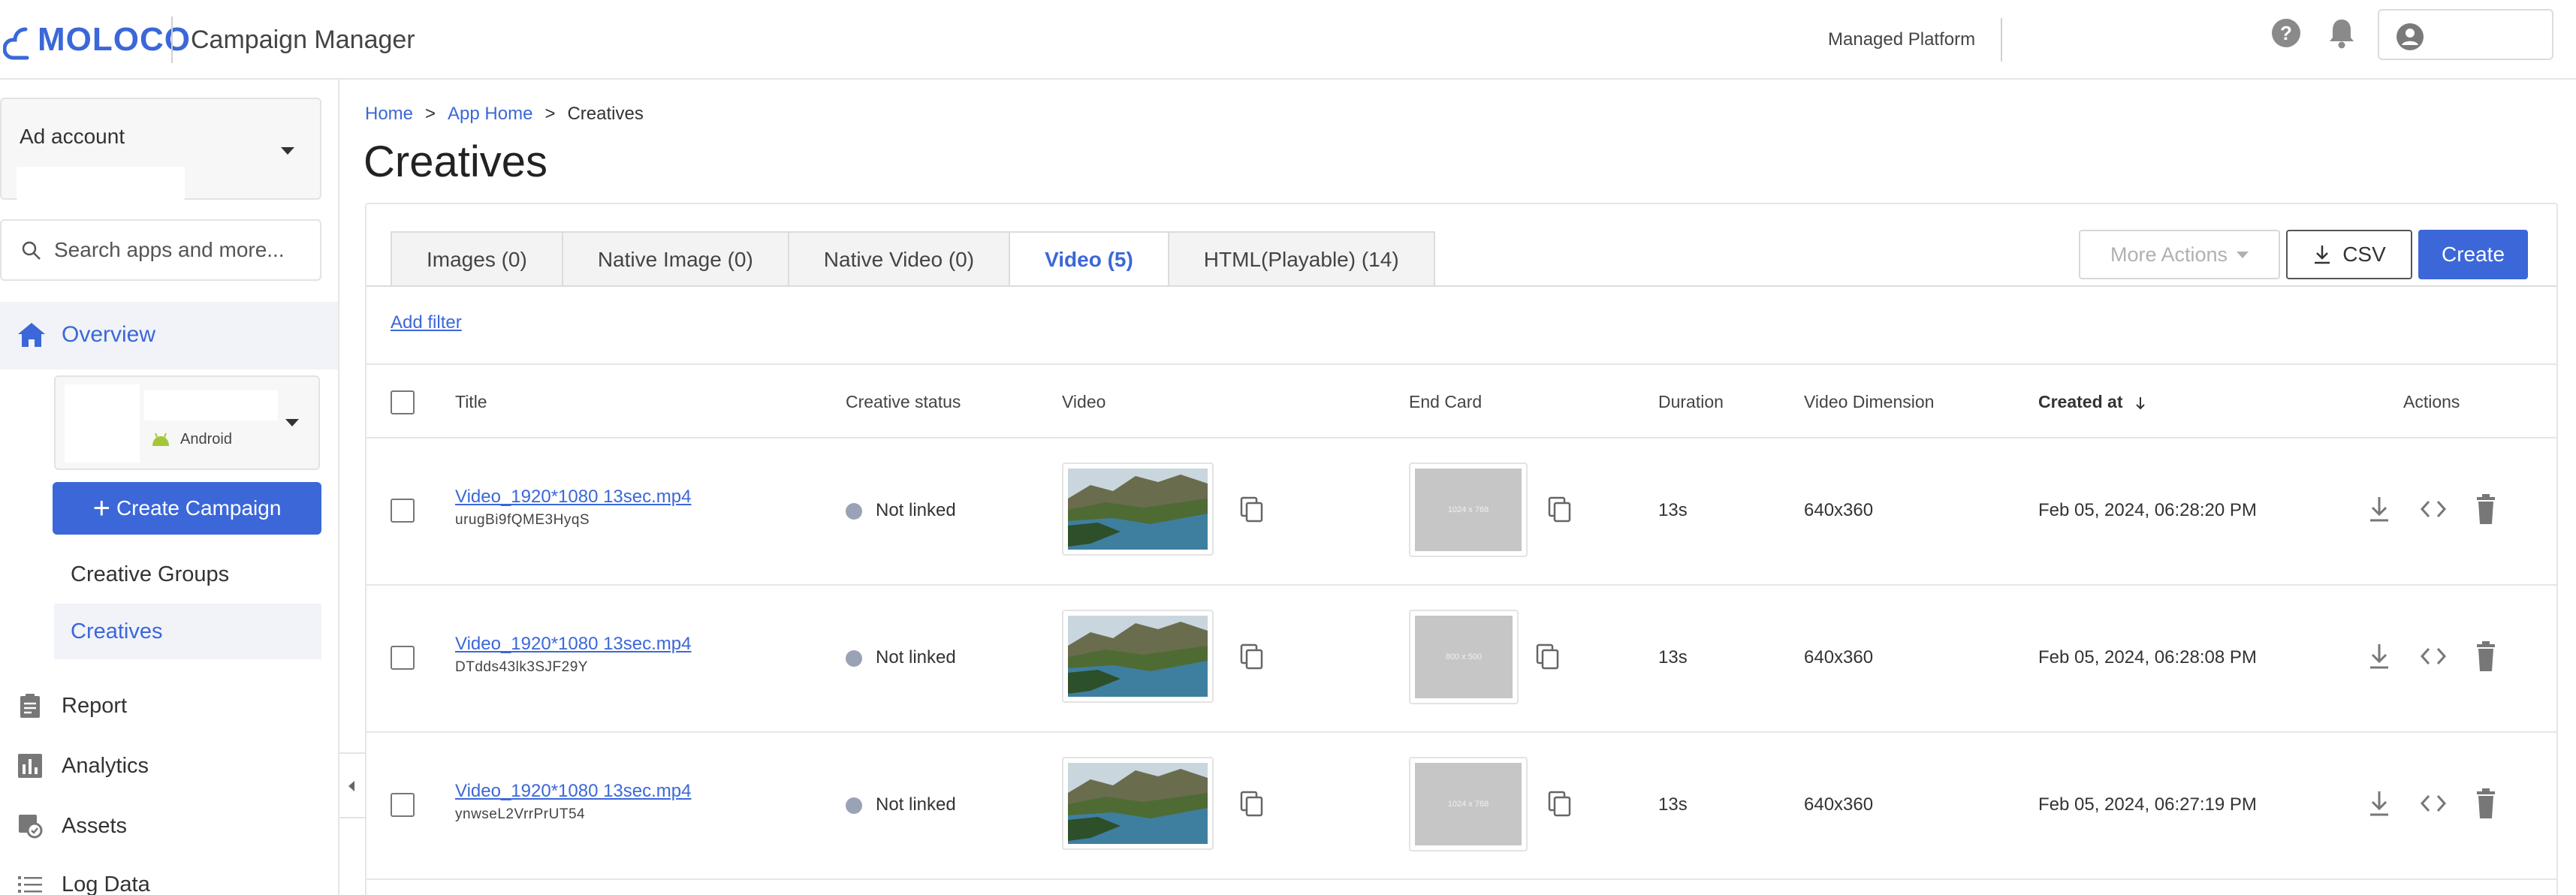 This screenshot has width=2576, height=895. What do you see at coordinates (2002, 40) in the screenshot?
I see `divider` at bounding box center [2002, 40].